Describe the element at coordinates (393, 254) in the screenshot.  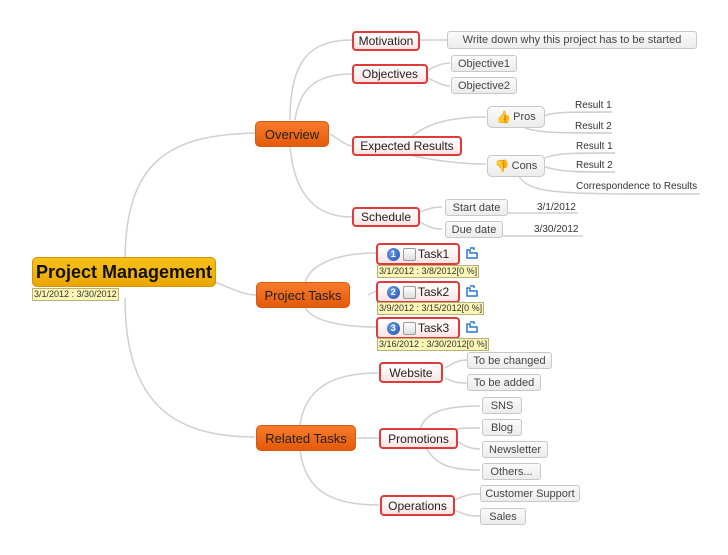
I see `priority-1-icon: 1` at that location.